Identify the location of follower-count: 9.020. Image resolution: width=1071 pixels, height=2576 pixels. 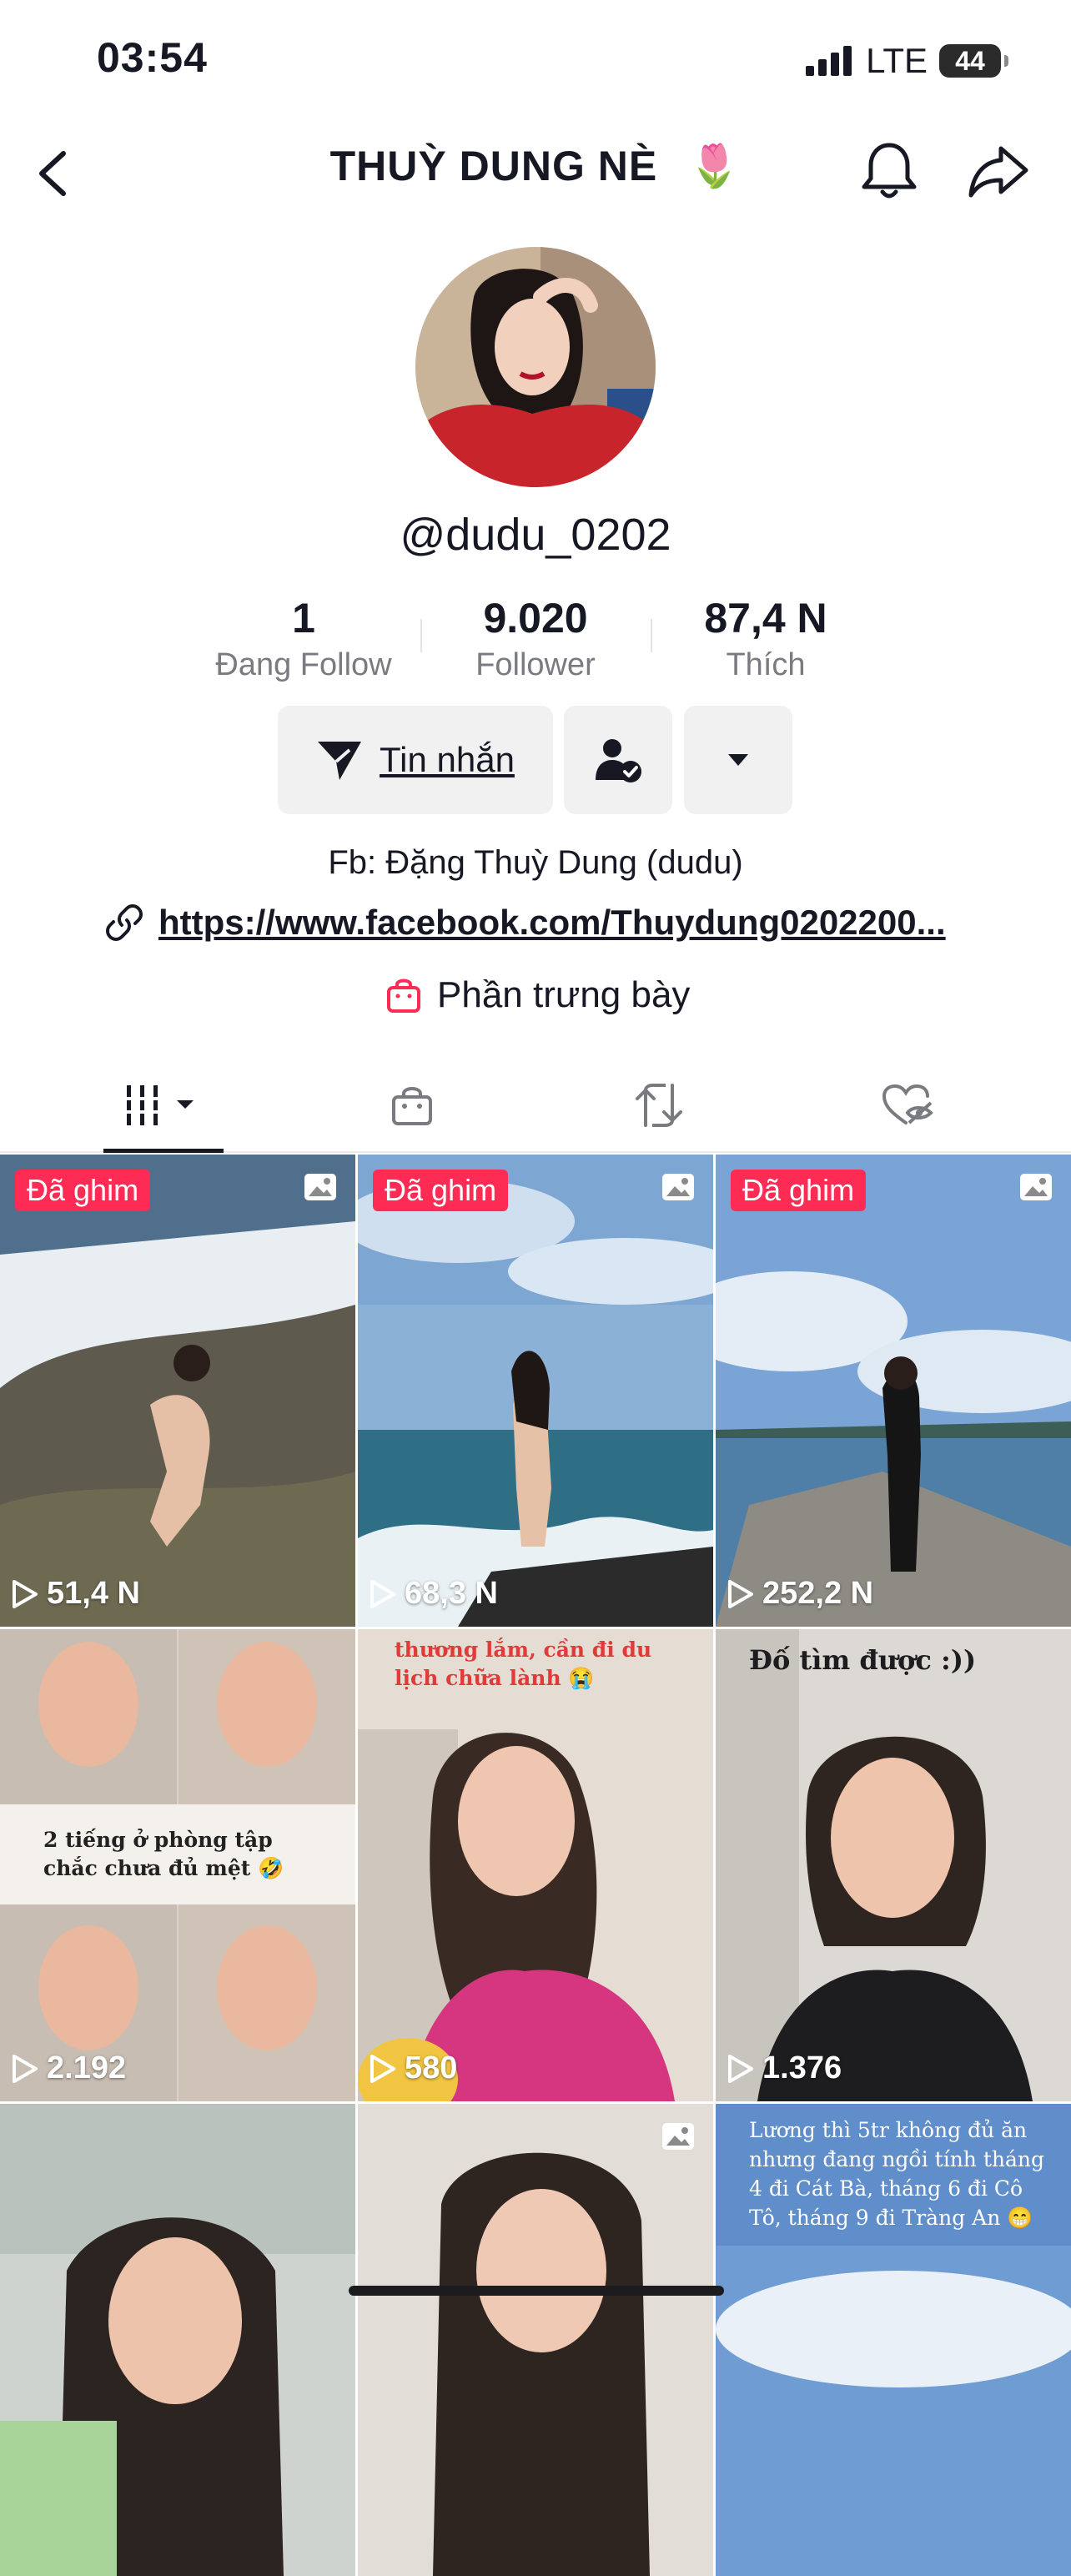
(535, 618).